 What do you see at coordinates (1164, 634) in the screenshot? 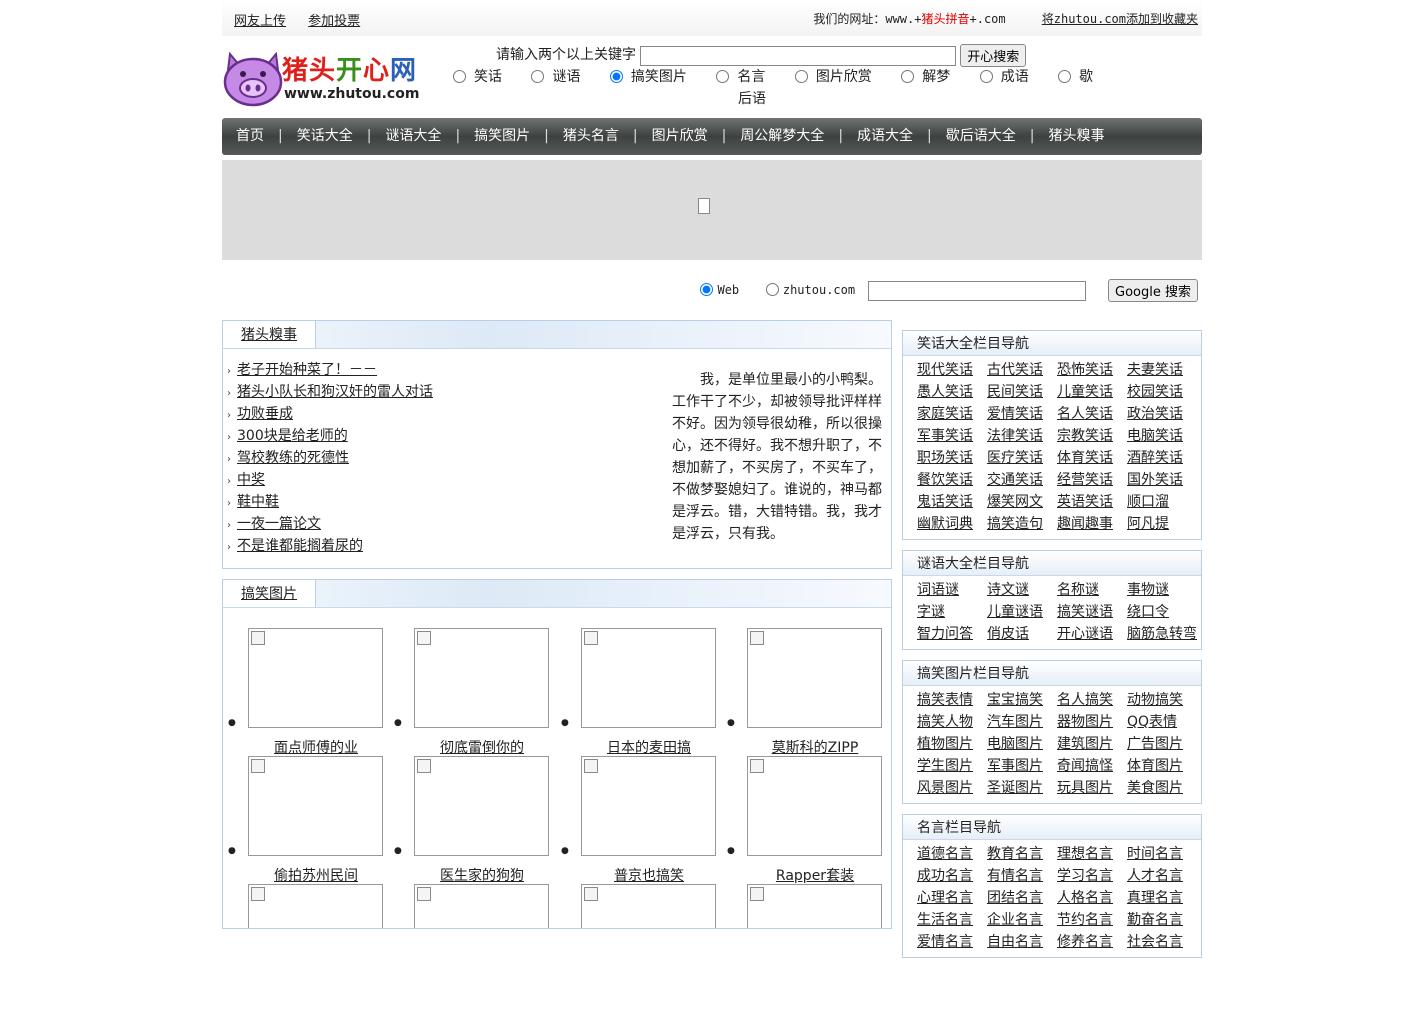
I see `sidebar-nav-link: 脑筋急转弯` at bounding box center [1164, 634].